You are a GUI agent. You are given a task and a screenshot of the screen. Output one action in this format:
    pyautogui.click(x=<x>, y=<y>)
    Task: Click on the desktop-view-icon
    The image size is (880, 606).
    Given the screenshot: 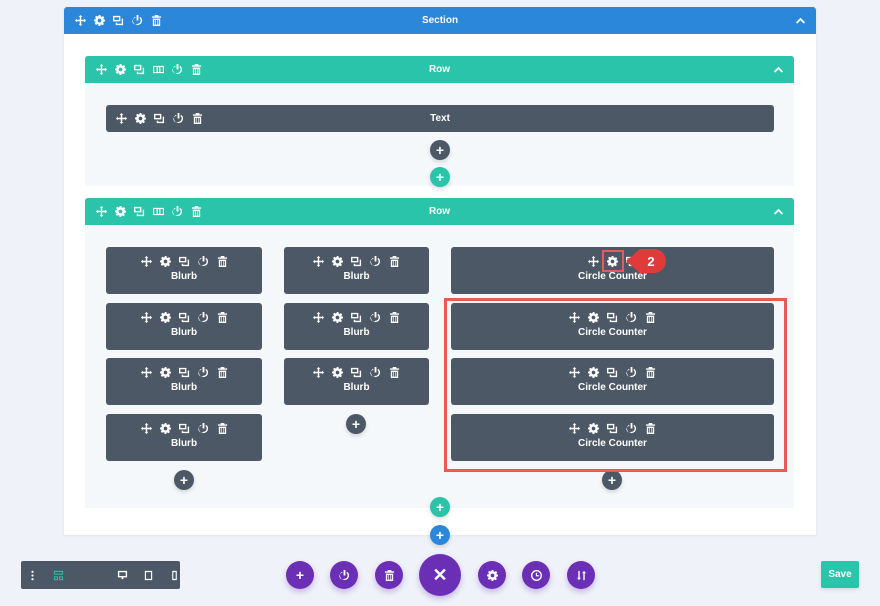 What is the action you would take?
    pyautogui.click(x=122, y=575)
    